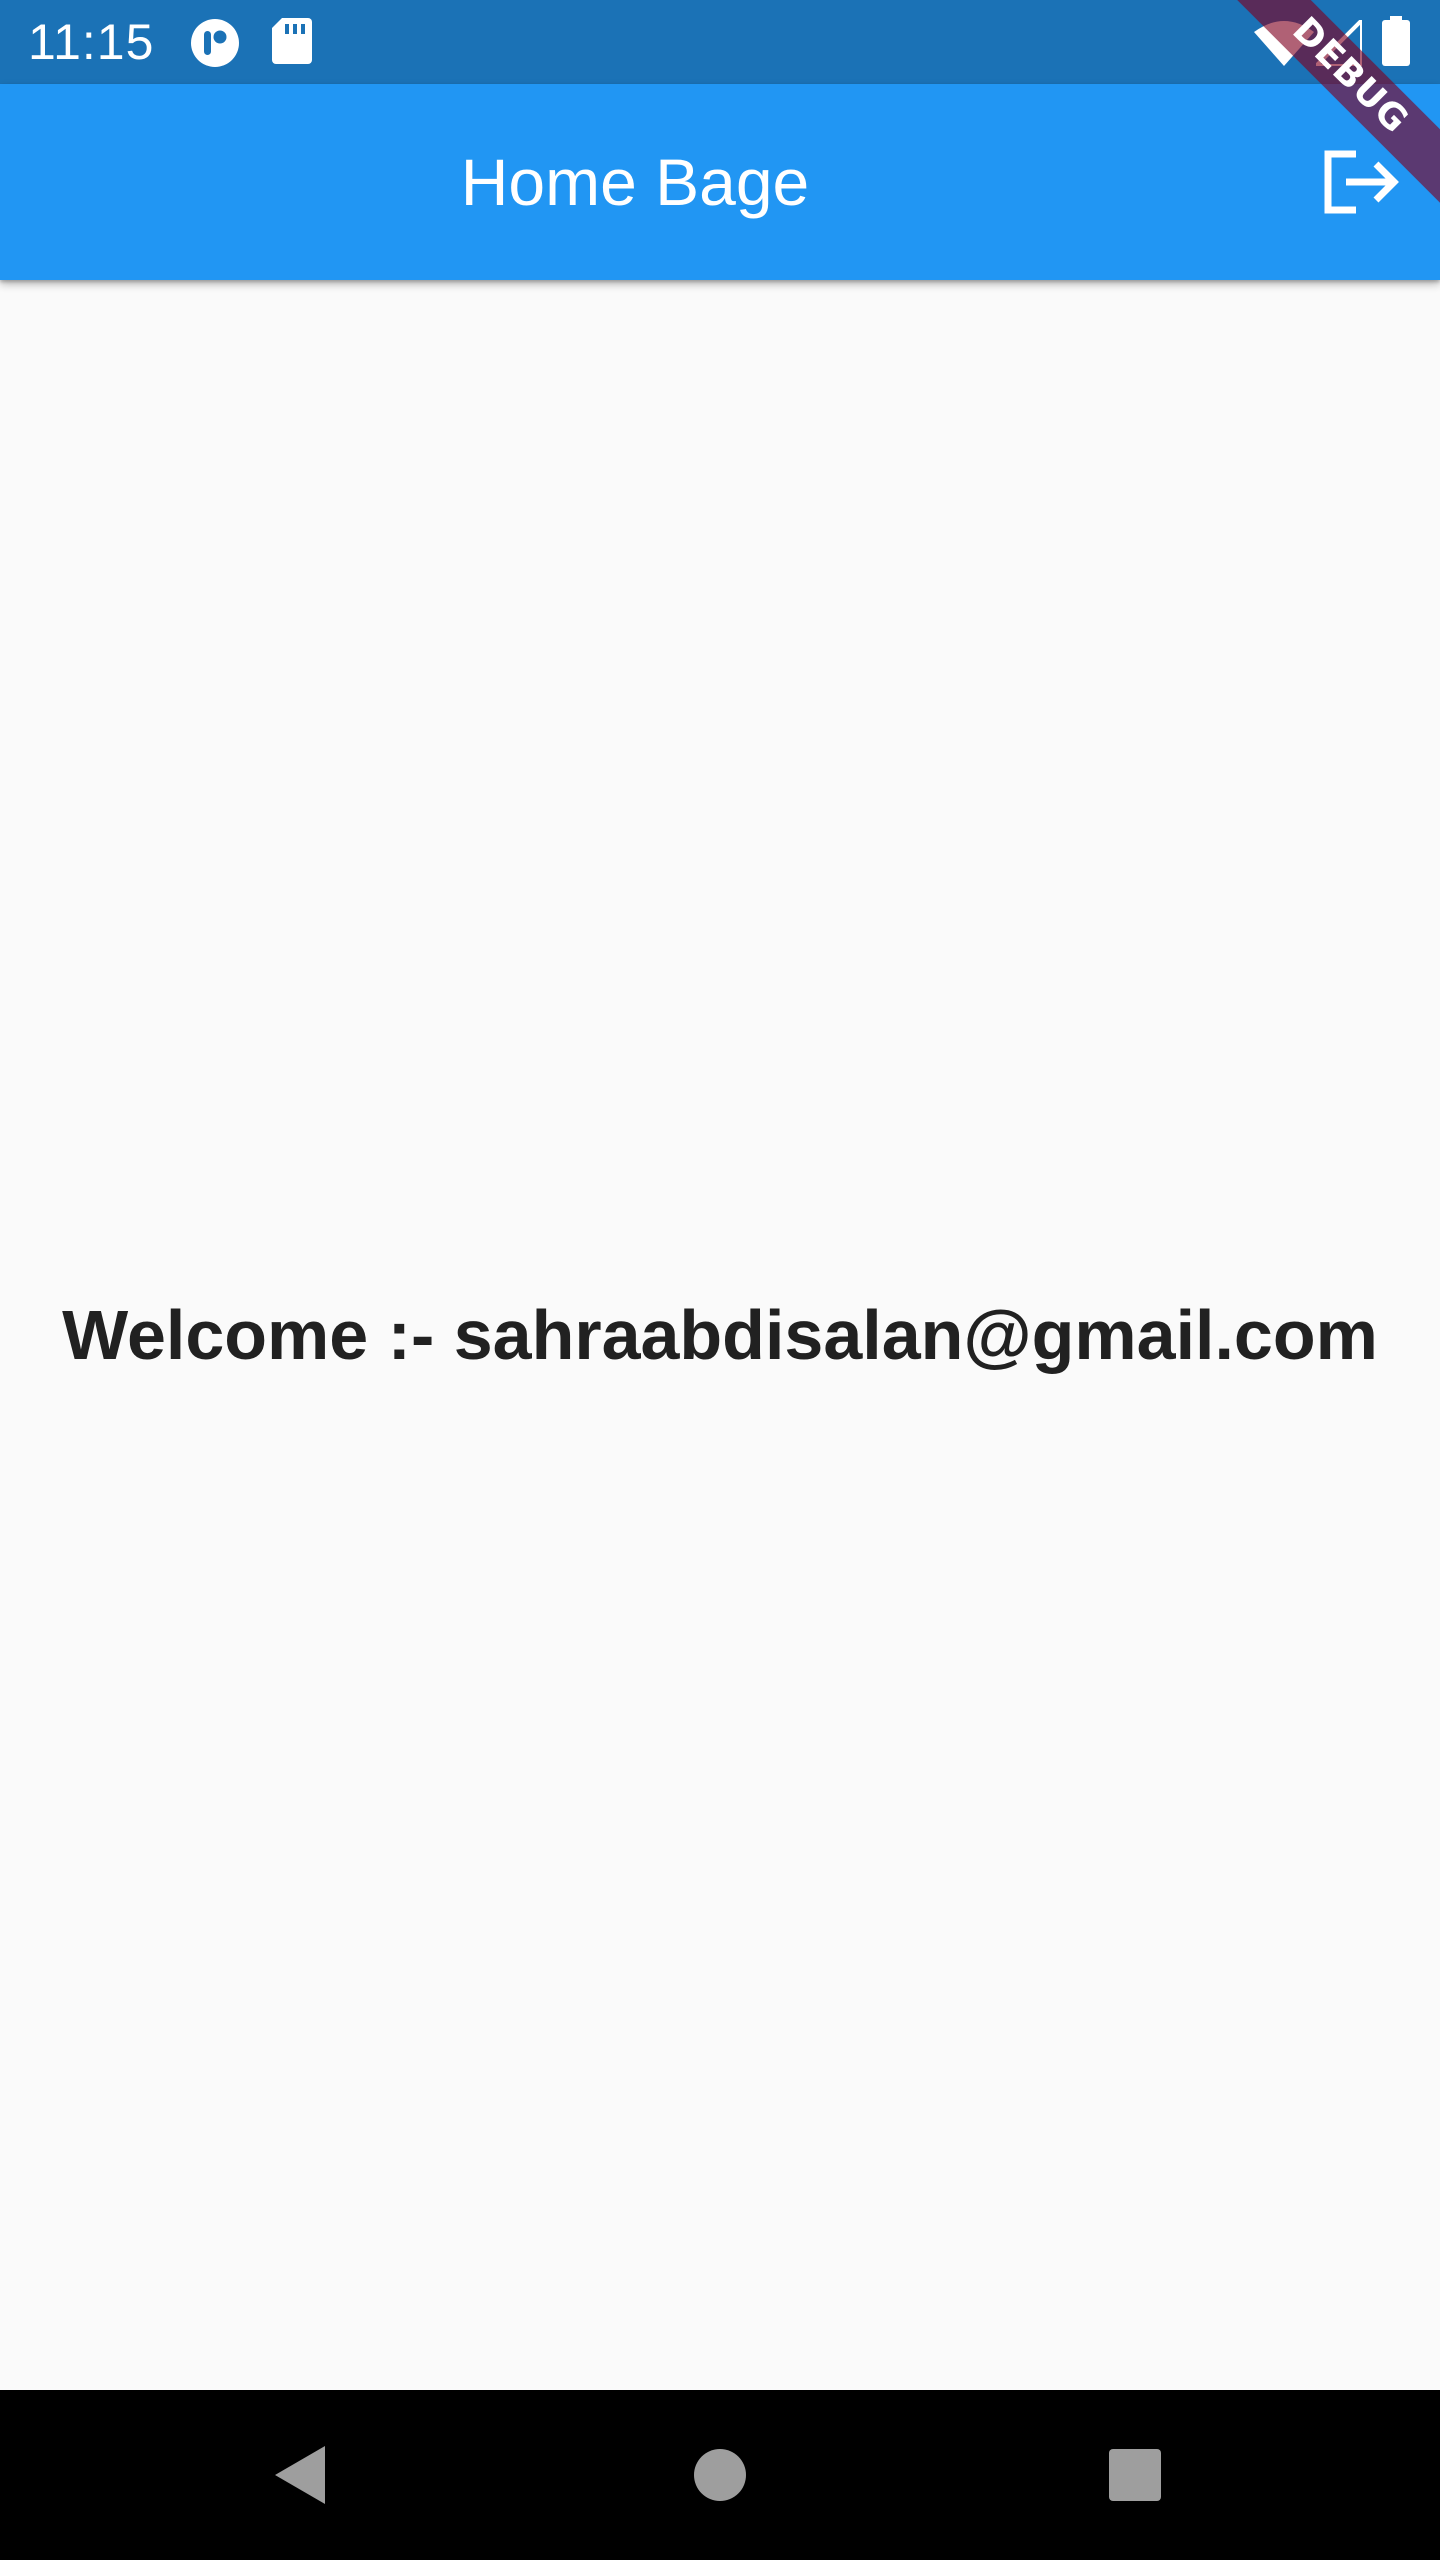 The image size is (1440, 2560). Describe the element at coordinates (1396, 41) in the screenshot. I see `battery-icon` at that location.